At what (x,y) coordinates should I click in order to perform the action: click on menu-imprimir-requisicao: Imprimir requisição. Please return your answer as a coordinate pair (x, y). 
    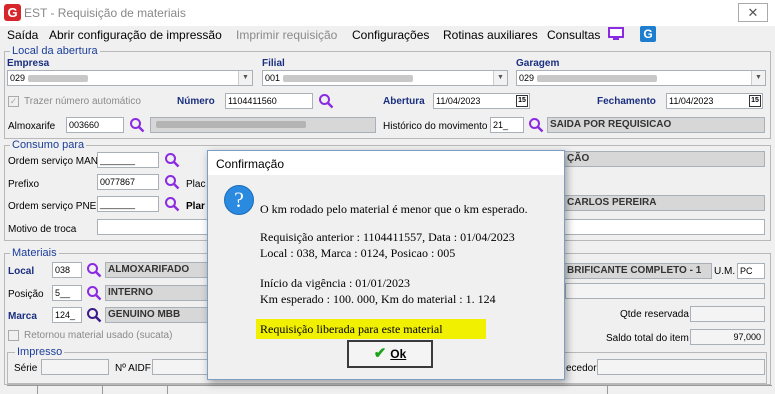
    Looking at the image, I should click on (287, 35).